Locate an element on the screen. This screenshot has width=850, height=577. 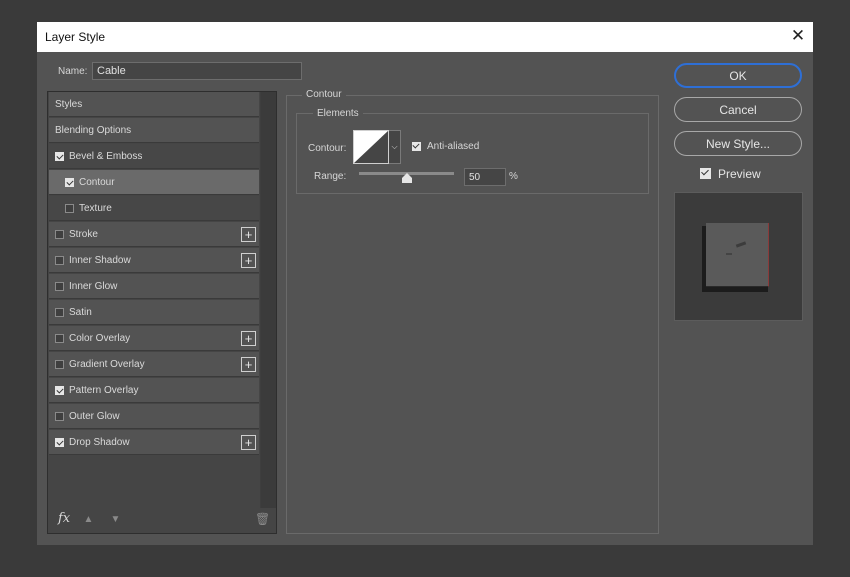
name-label: Name: is located at coordinates (73, 71).